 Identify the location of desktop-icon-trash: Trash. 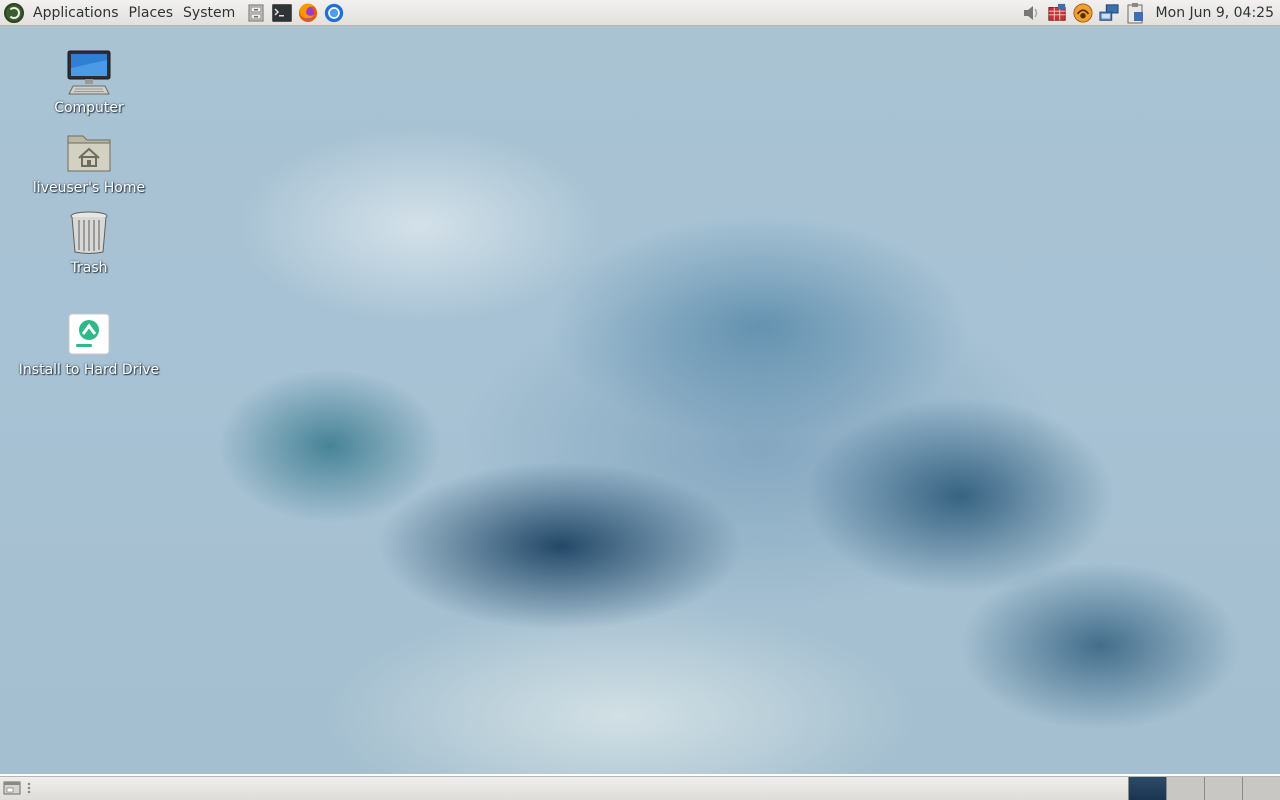
(89, 242).